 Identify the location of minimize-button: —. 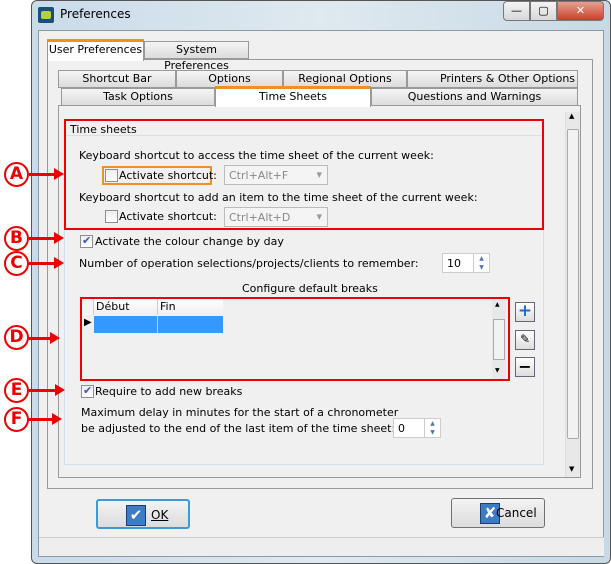
(516, 11).